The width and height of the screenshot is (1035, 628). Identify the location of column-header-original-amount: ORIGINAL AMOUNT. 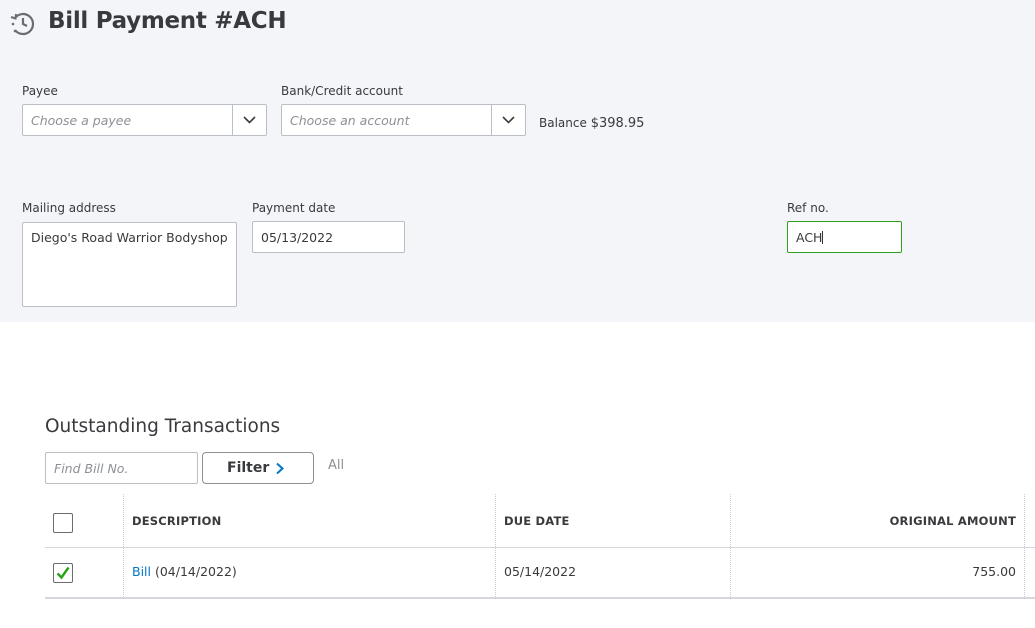
(953, 521).